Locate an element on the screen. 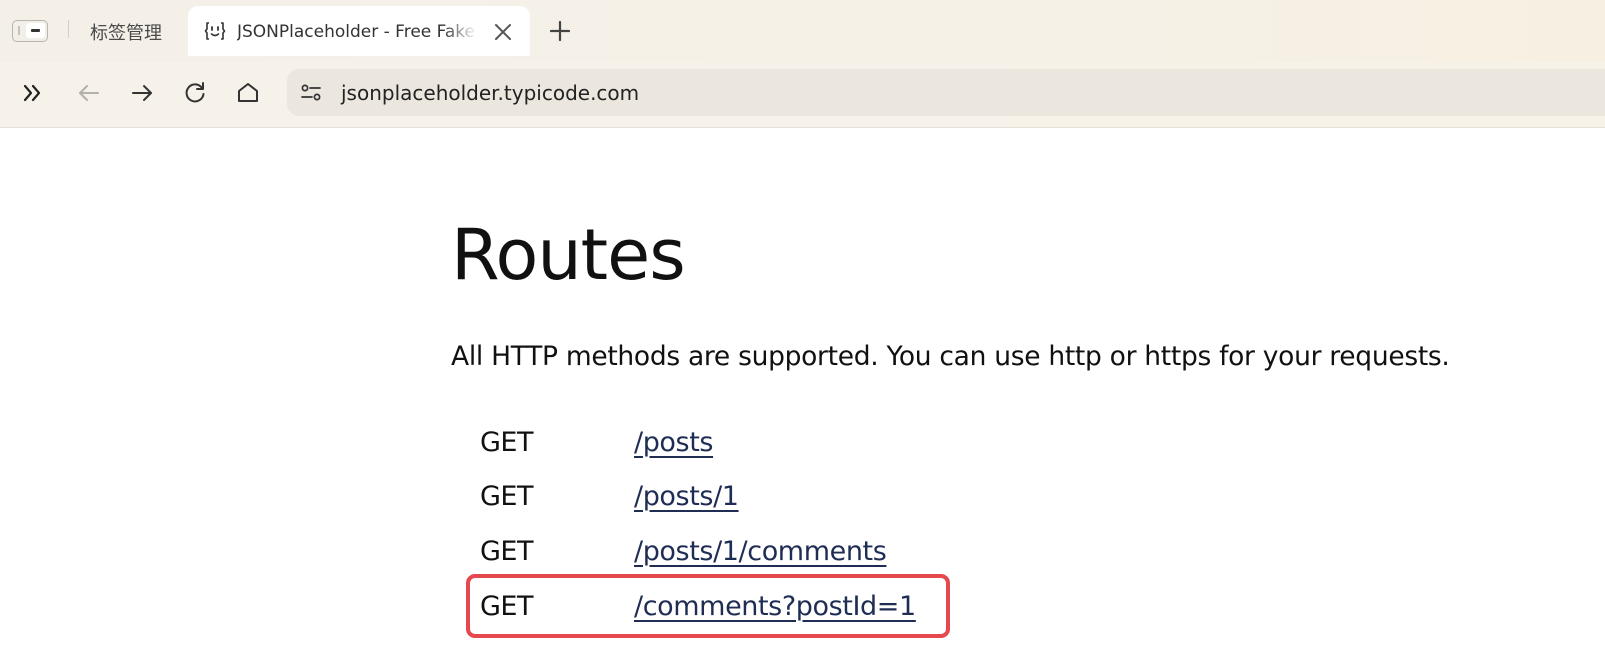 This screenshot has width=1605, height=659. route-row: GET /posts/1 is located at coordinates (711, 497).